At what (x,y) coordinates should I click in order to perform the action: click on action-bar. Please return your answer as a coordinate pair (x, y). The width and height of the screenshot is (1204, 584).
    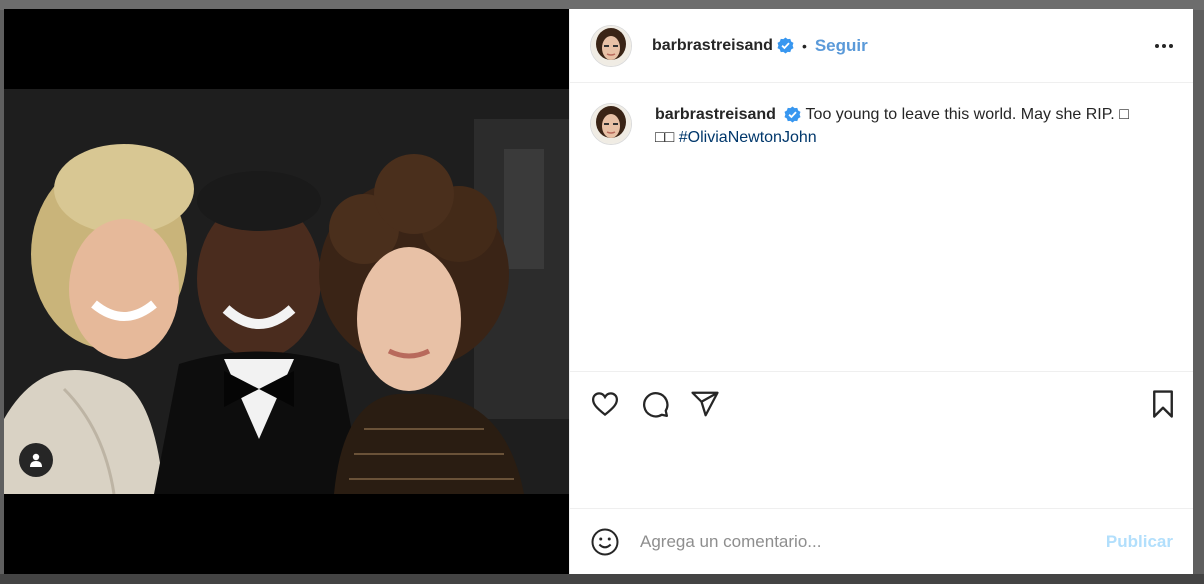
    Looking at the image, I should click on (881, 404).